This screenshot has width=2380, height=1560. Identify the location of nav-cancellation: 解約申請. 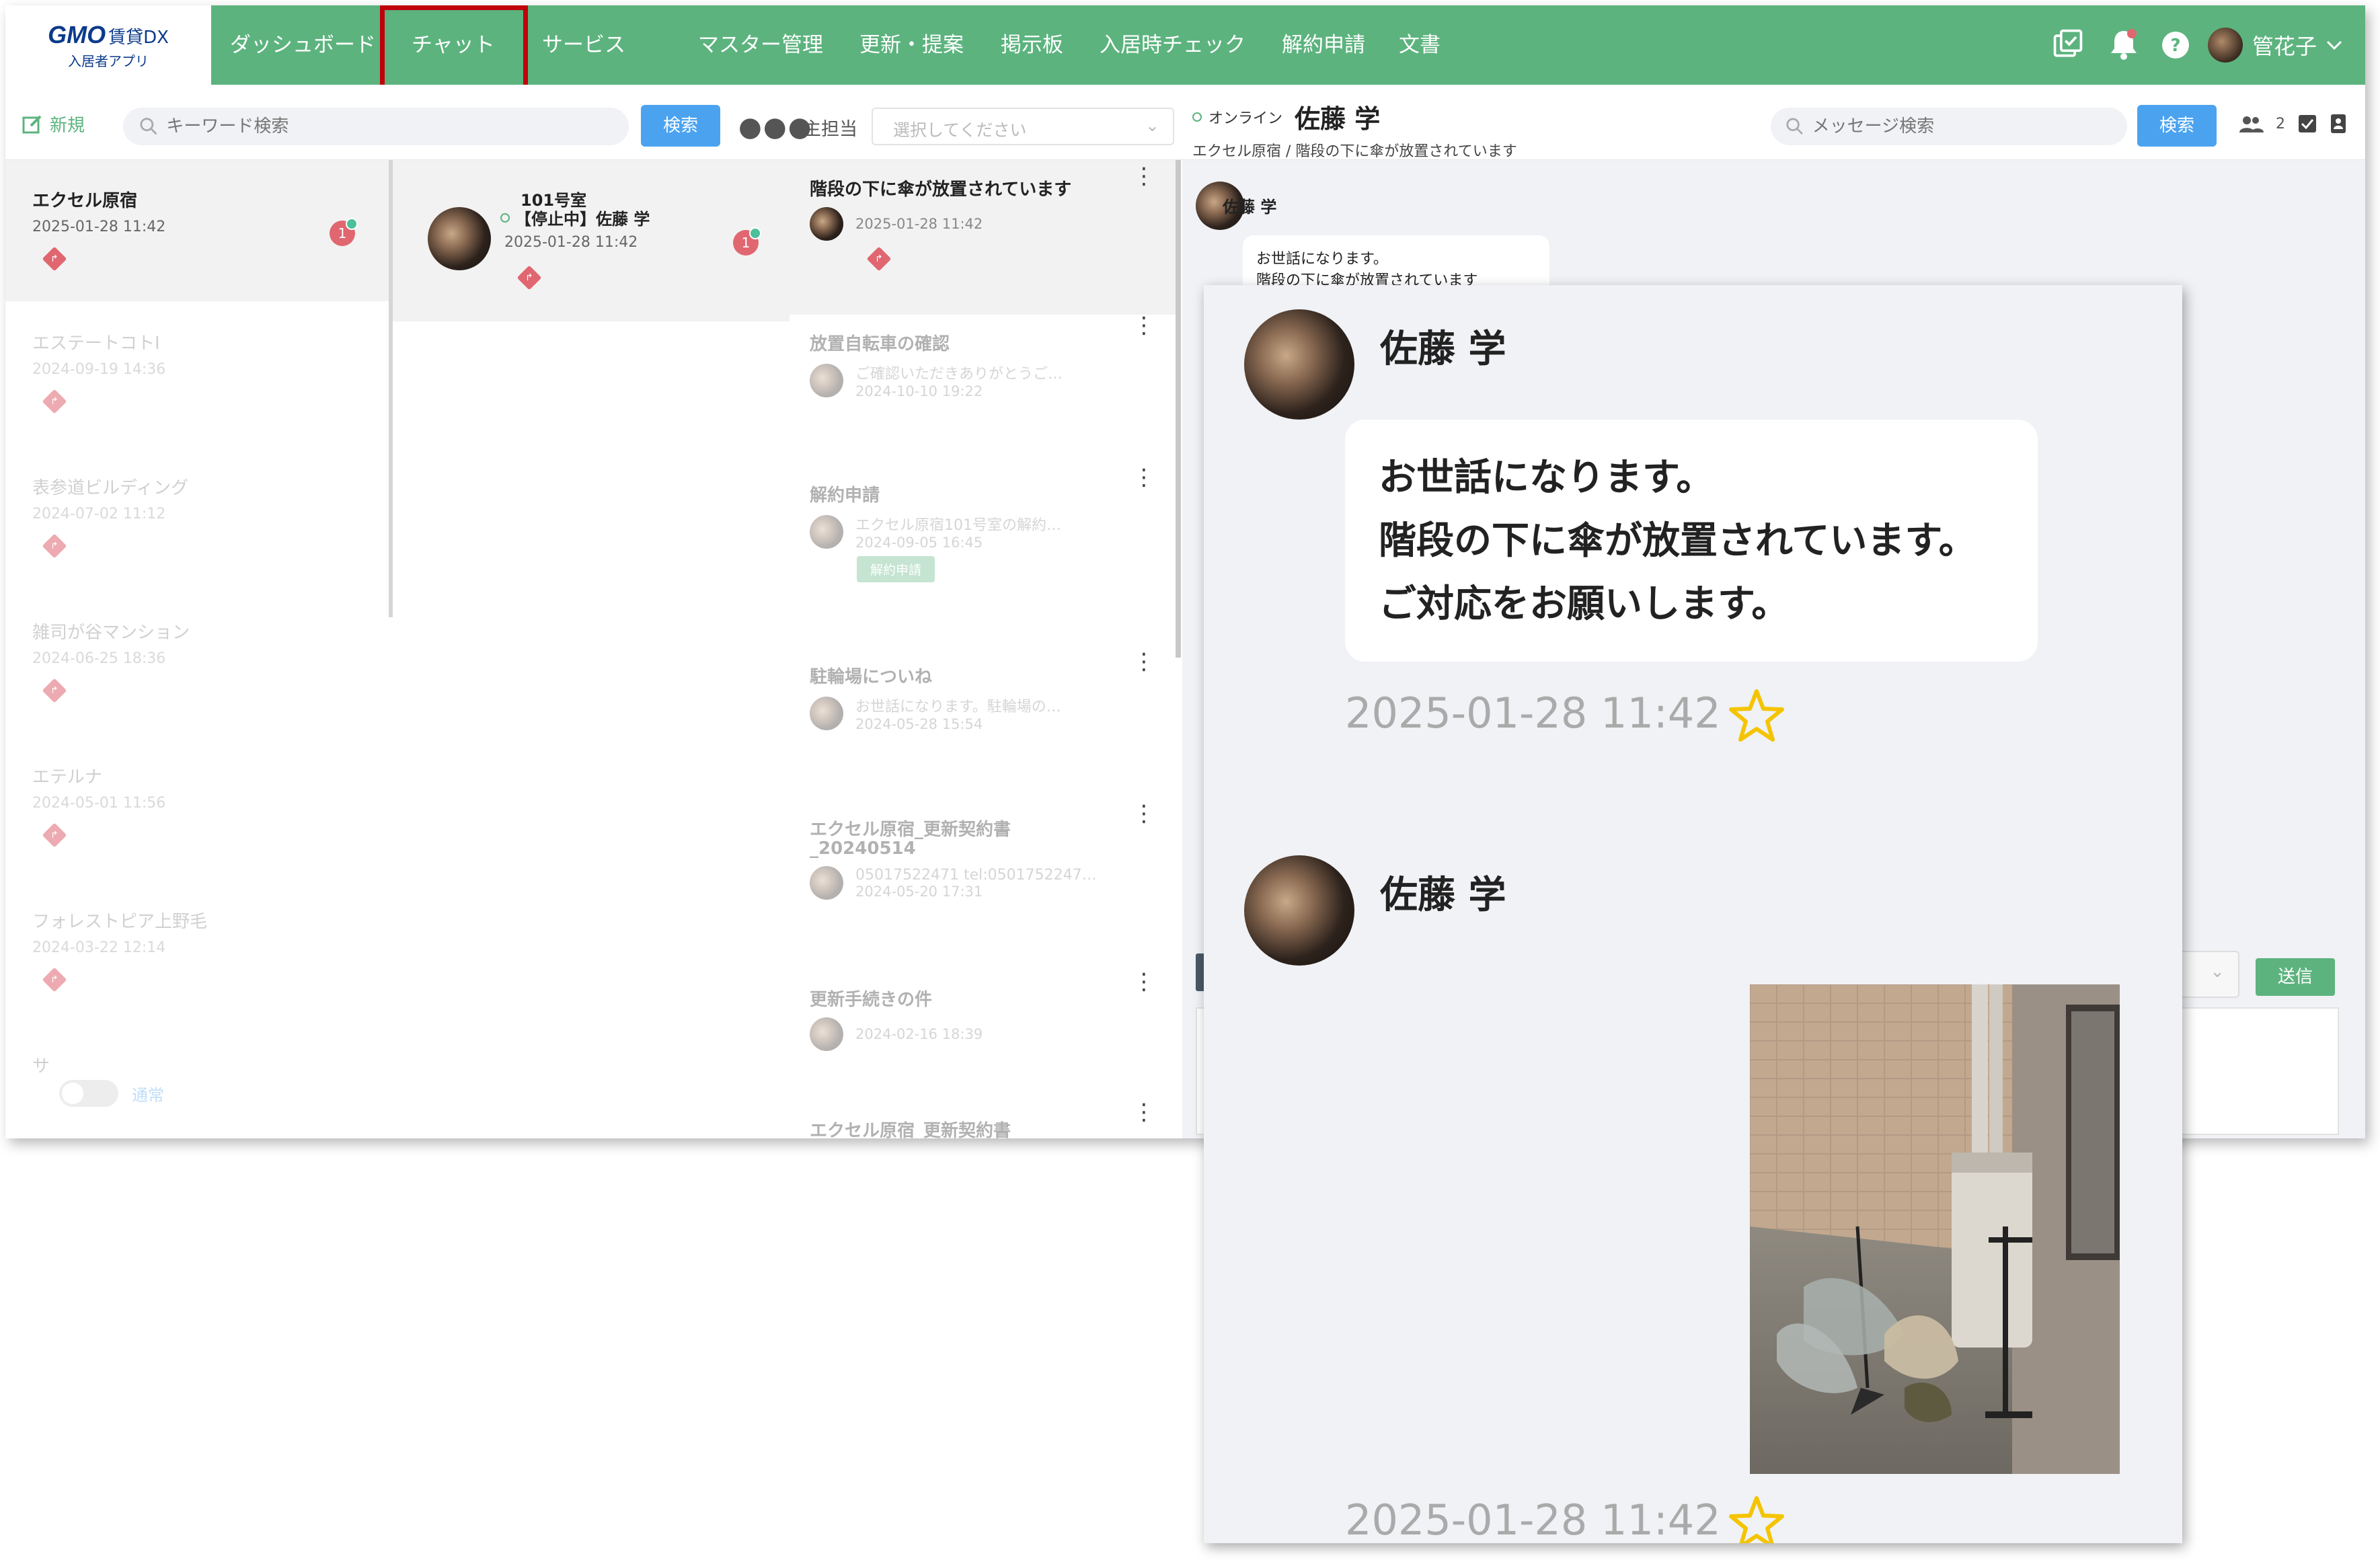
(1323, 45).